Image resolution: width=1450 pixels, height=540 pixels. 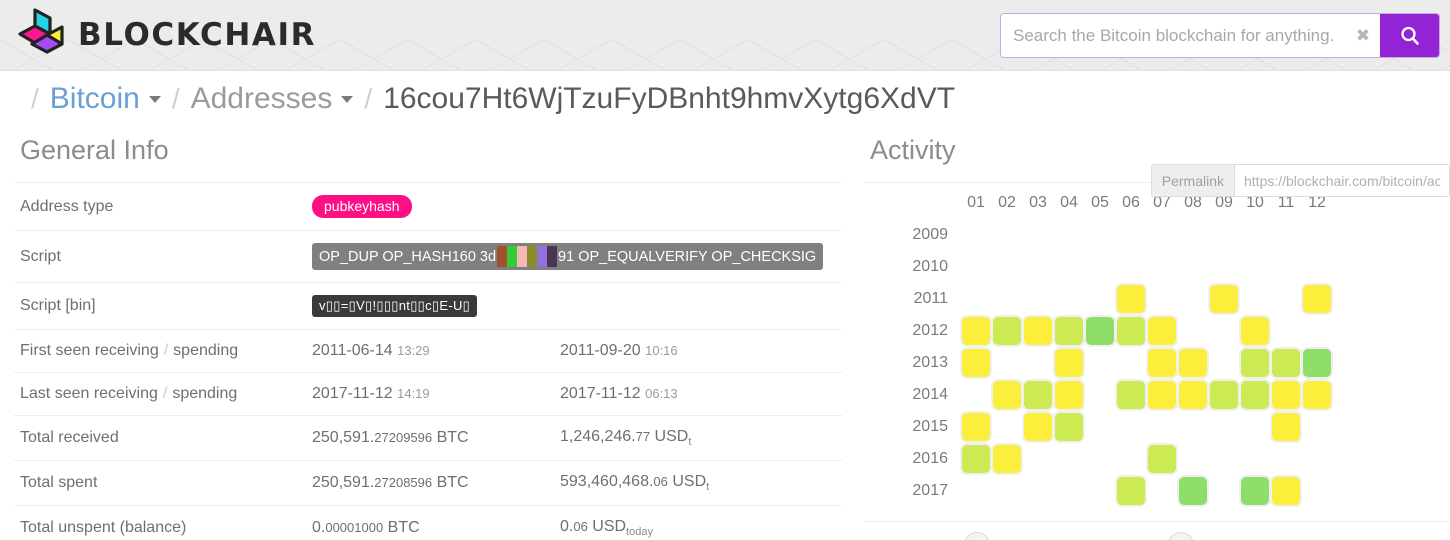 What do you see at coordinates (1342, 180) in the screenshot?
I see `permalink-input` at bounding box center [1342, 180].